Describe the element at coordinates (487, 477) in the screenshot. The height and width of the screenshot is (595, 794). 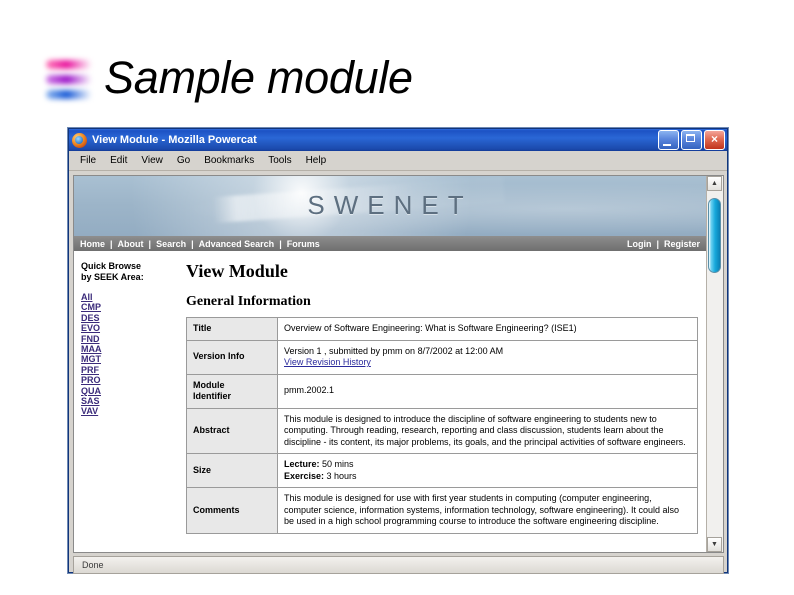
I see `size-exercise-line: Exercise: 3 hours` at that location.